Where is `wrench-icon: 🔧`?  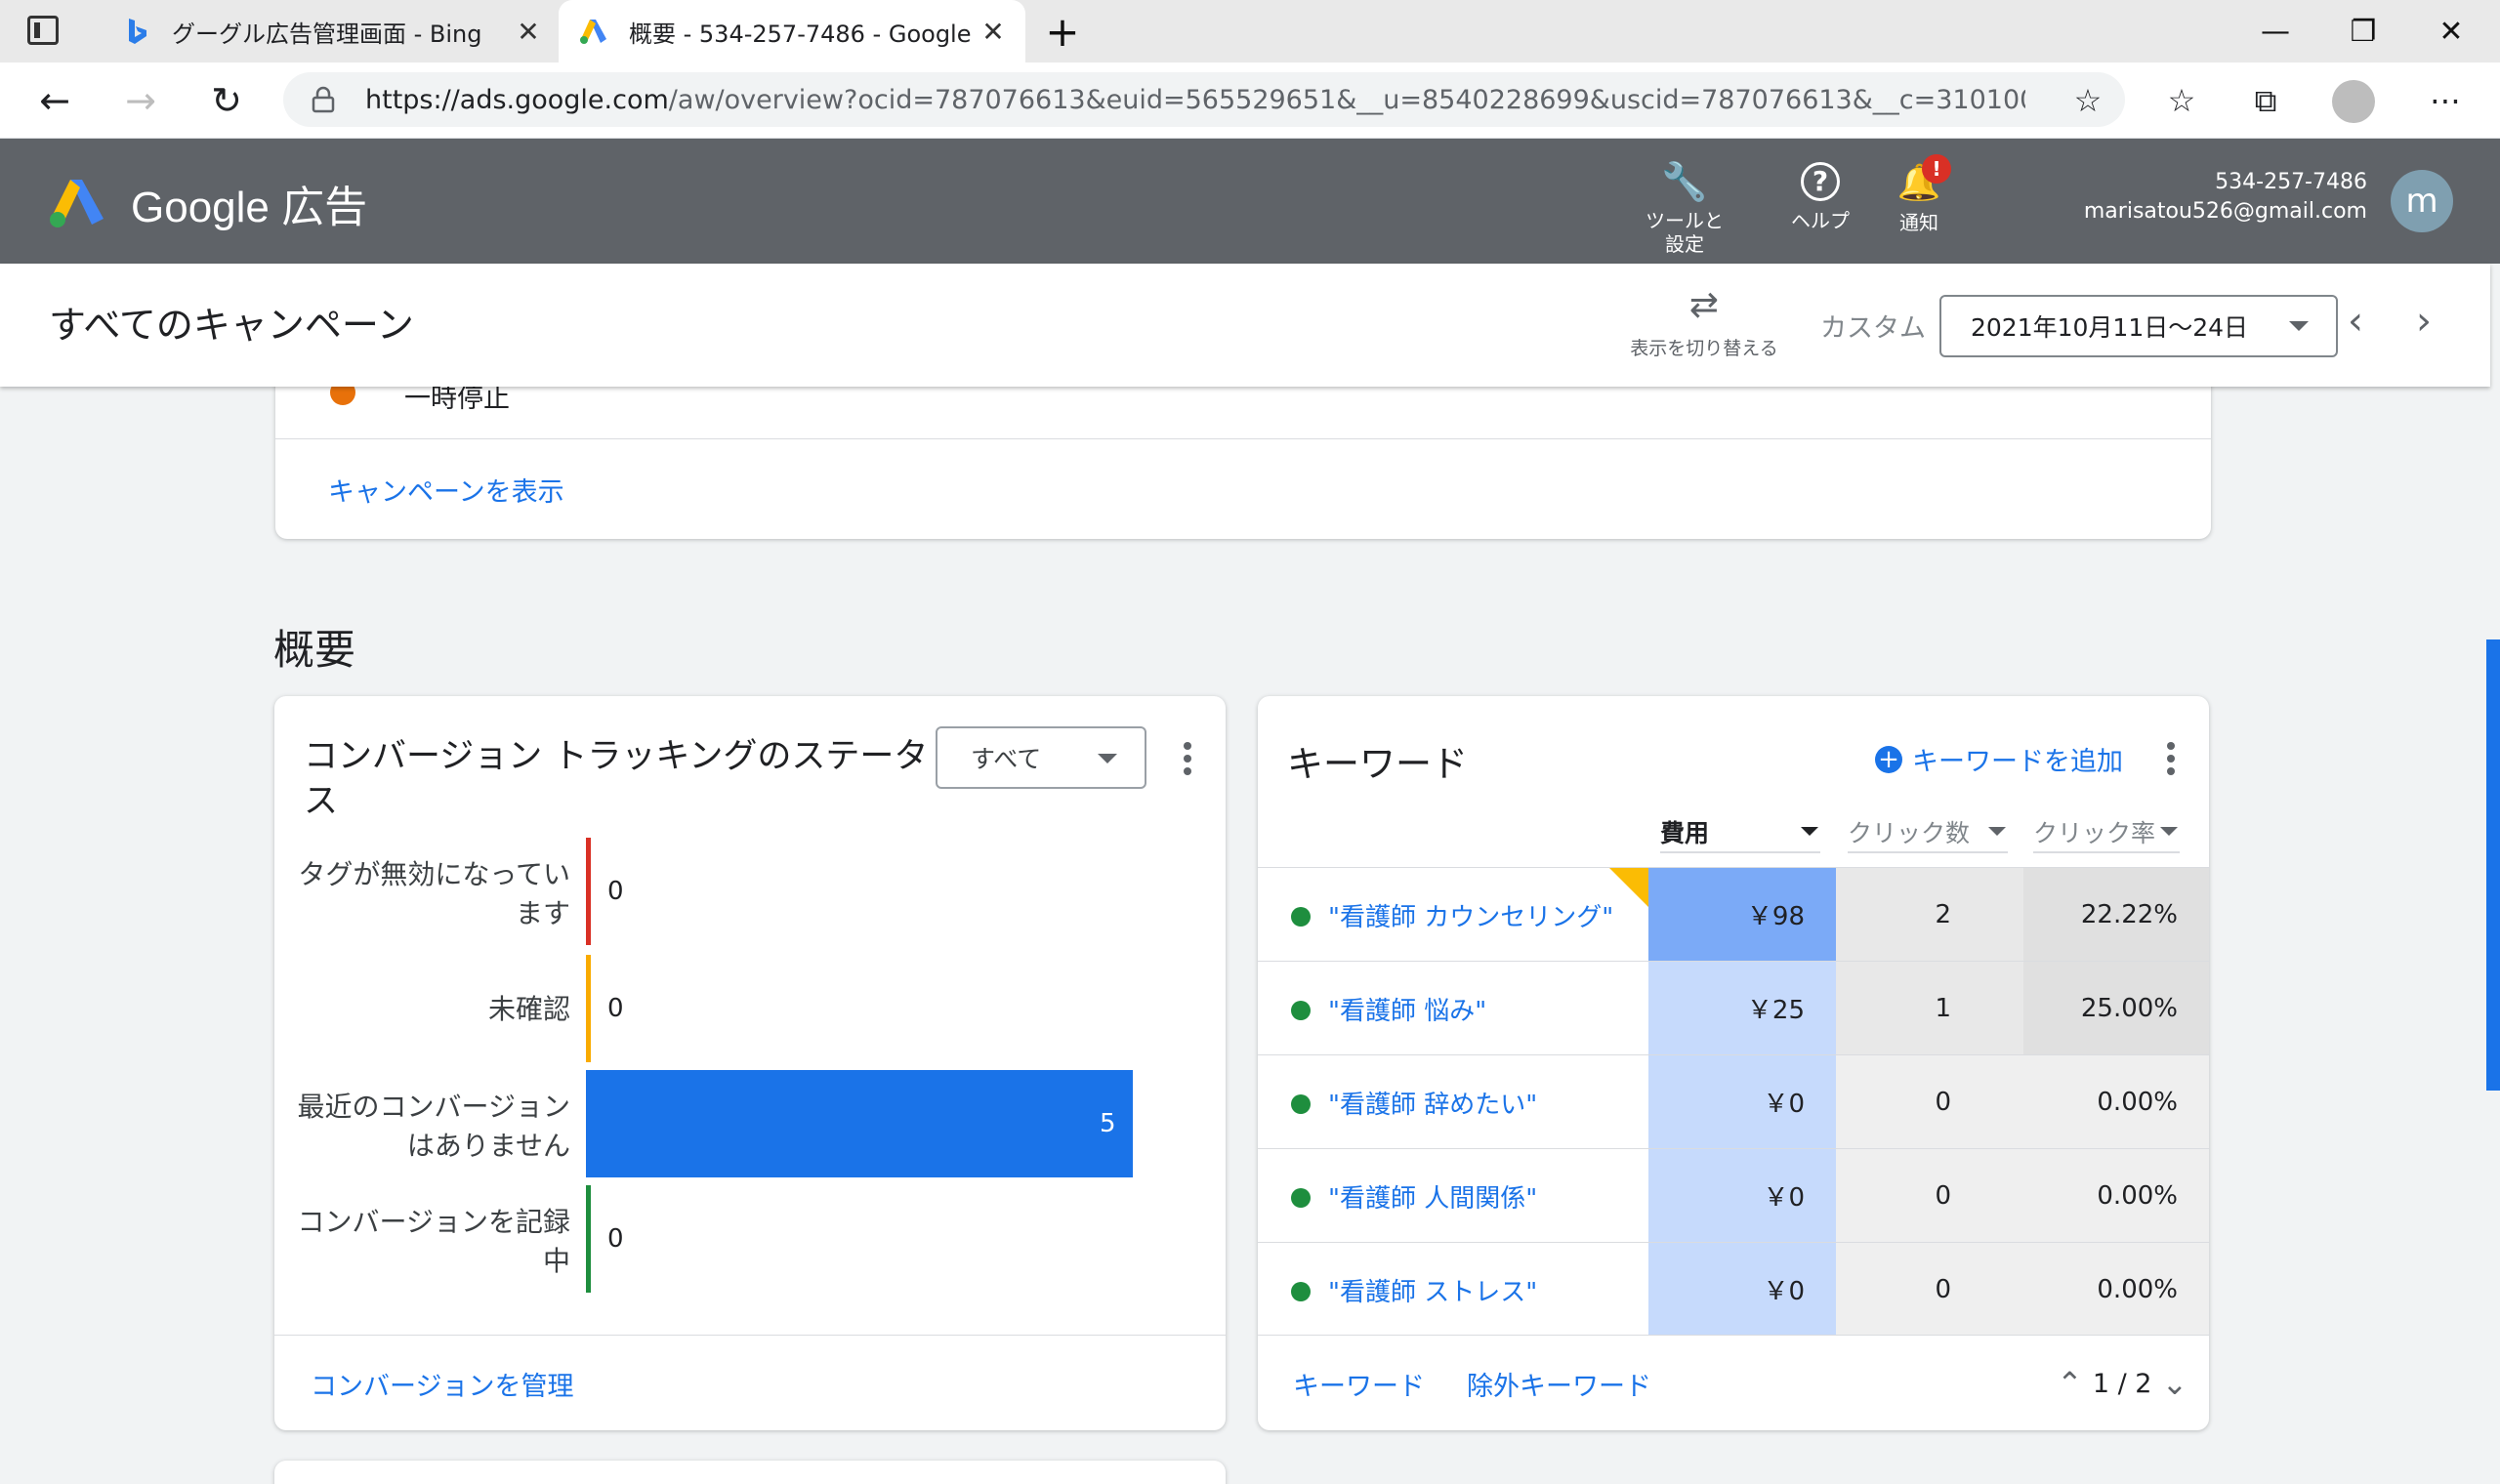
wrench-icon: 🔧 is located at coordinates (1684, 182).